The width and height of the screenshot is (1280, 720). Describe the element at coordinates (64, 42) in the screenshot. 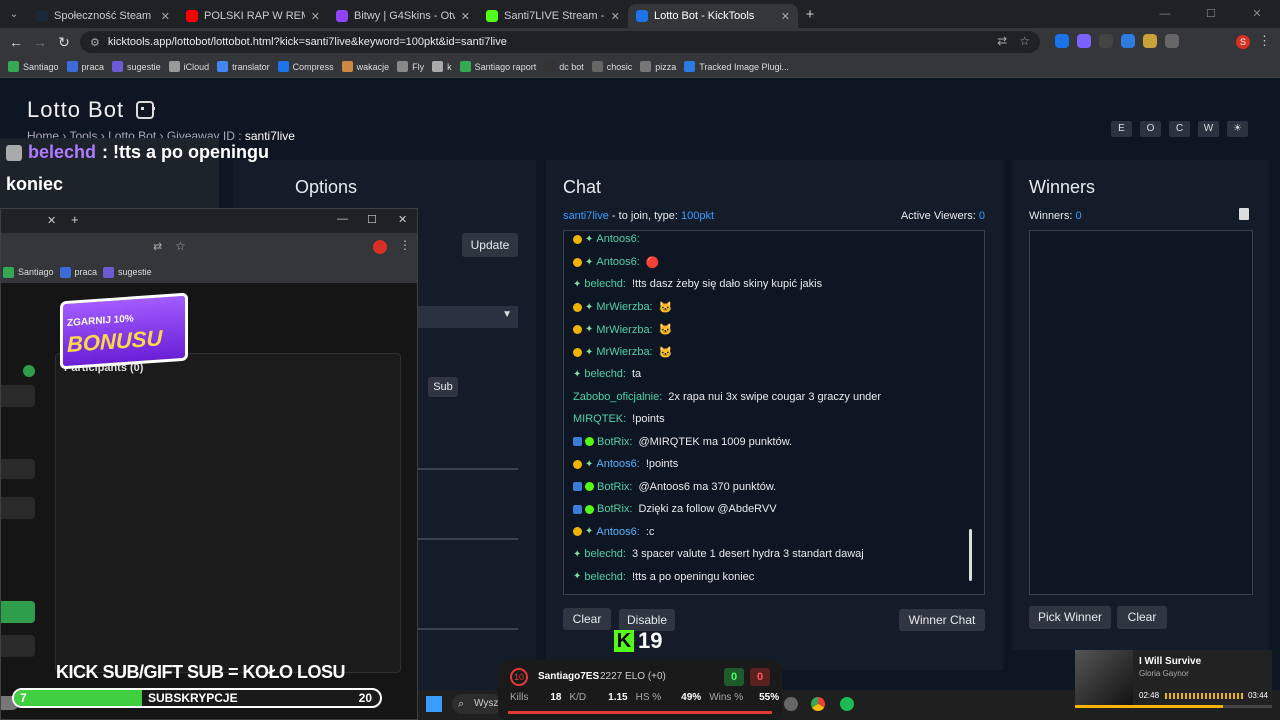

I see `reload-icon: ↻` at that location.